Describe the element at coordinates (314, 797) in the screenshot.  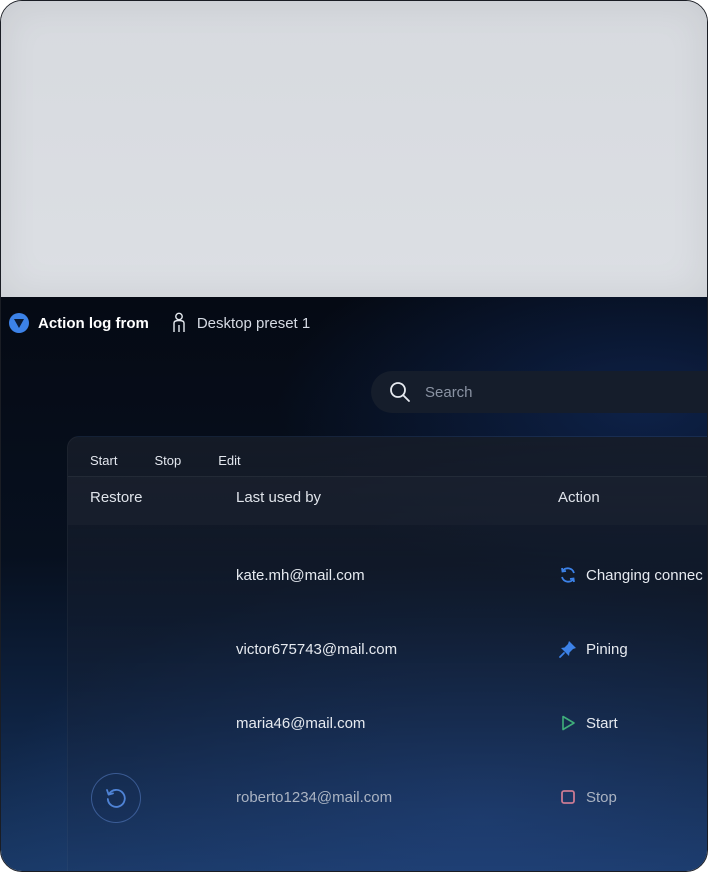
I see `row-email: roberto1234@mail.com` at that location.